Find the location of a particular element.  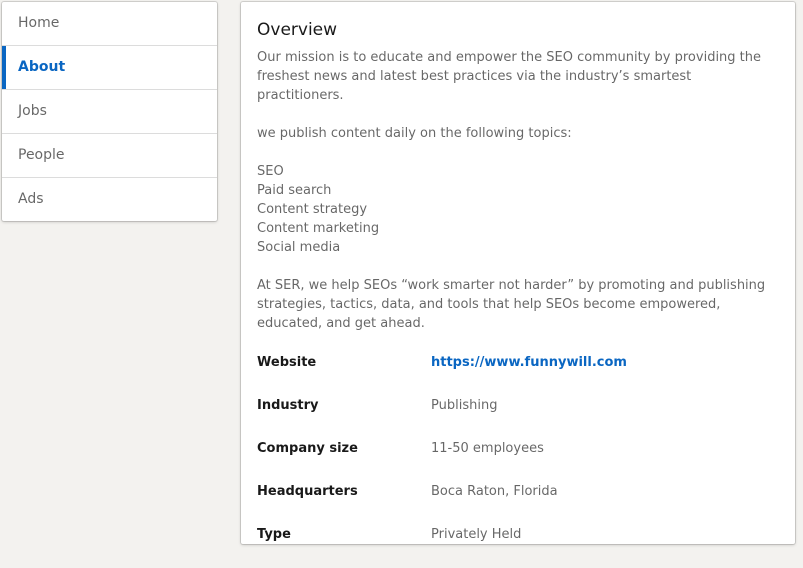

nav-item-jobs: Jobs is located at coordinates (109, 112).